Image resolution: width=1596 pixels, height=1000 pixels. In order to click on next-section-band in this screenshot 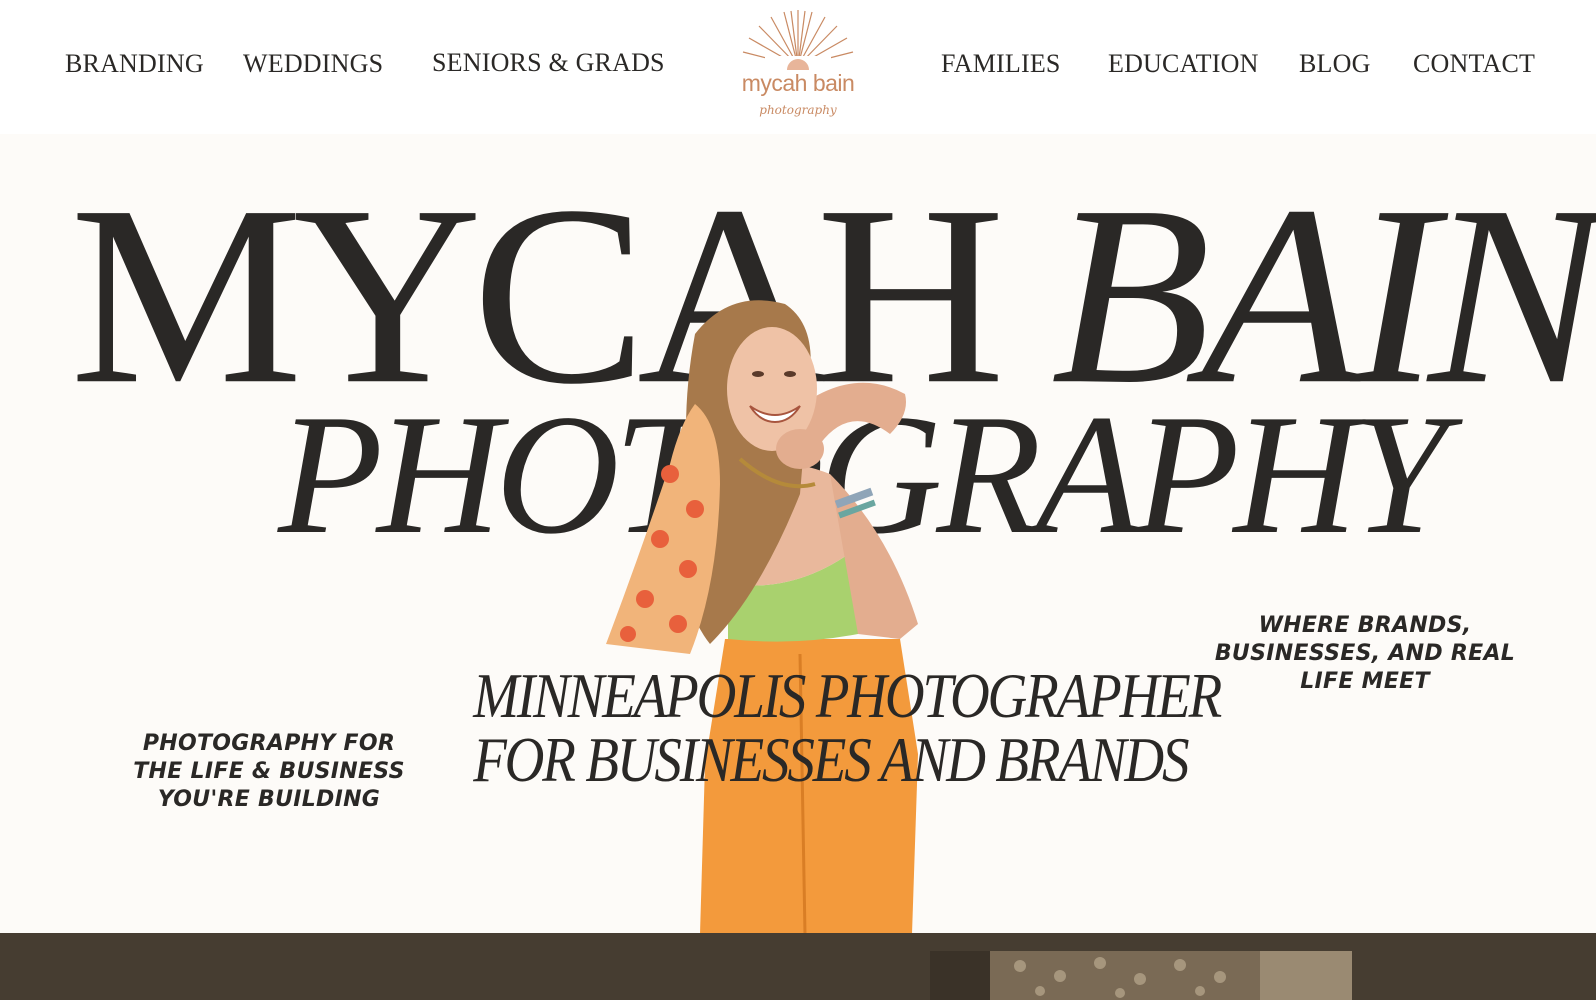, I will do `click(798, 966)`.